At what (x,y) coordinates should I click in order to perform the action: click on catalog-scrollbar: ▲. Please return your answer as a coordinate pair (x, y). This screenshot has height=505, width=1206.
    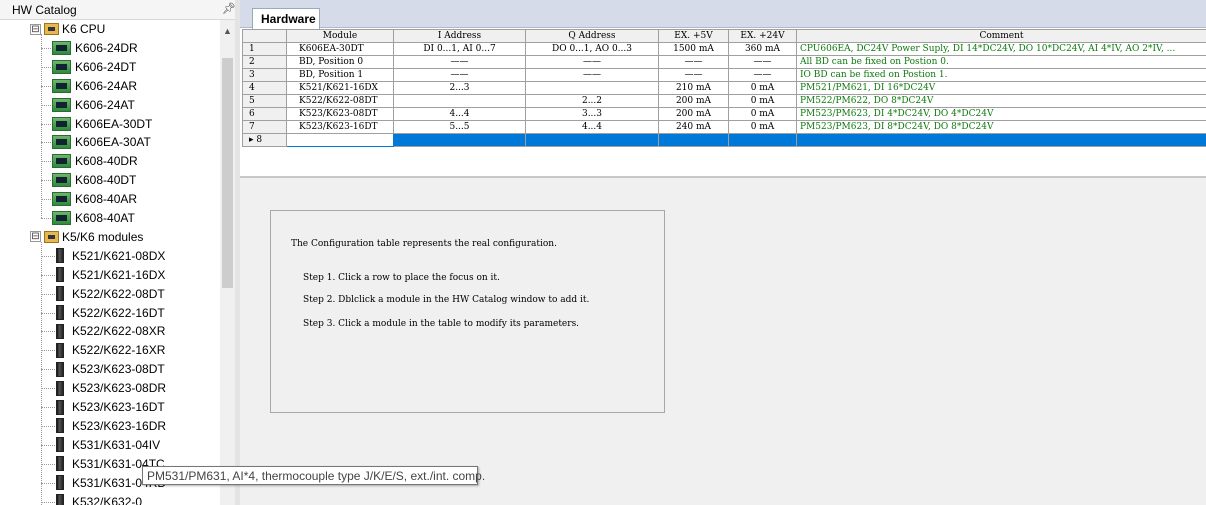
    Looking at the image, I should click on (227, 262).